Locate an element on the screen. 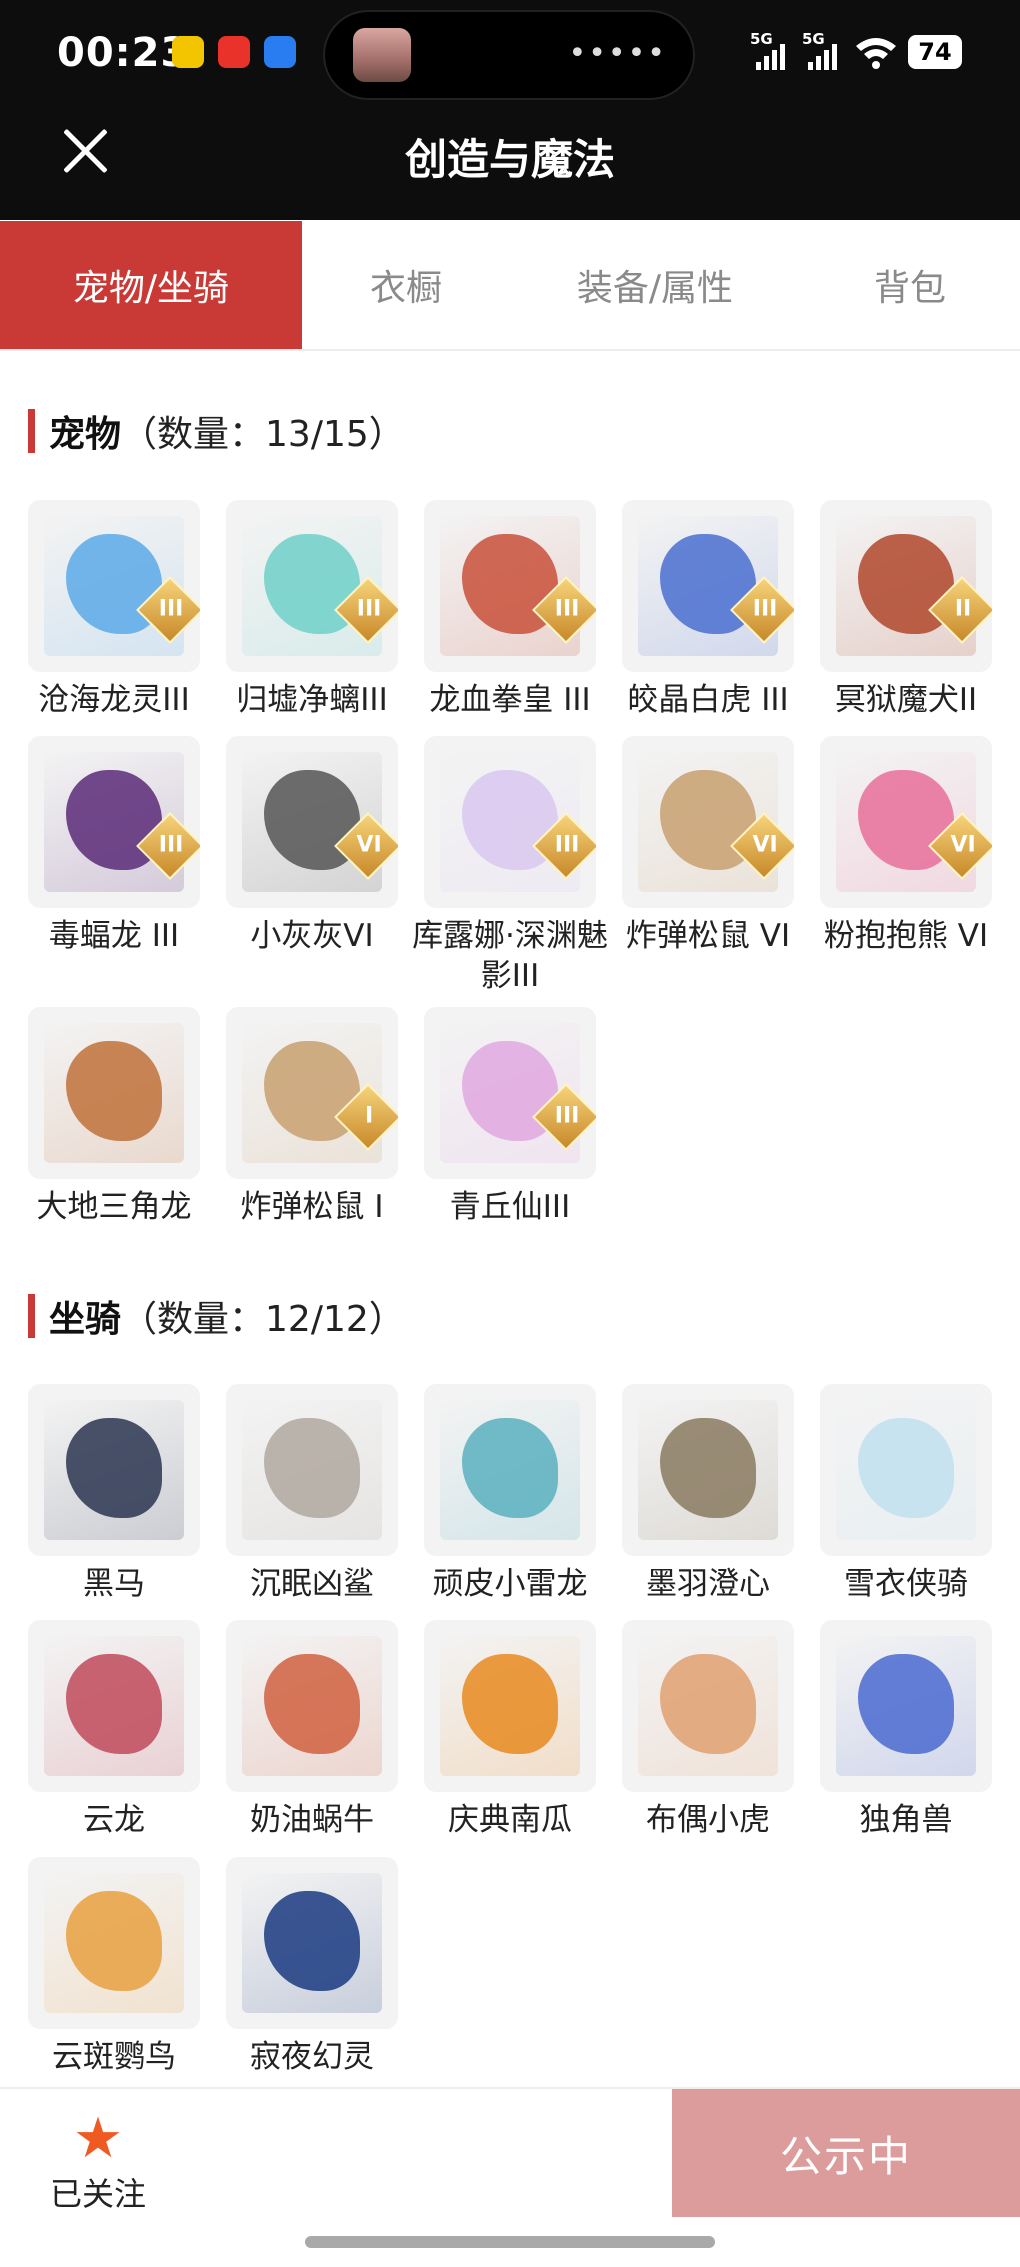 The height and width of the screenshot is (2267, 1020). item-name: 库露娜·深渊魅影III is located at coordinates (510, 956).